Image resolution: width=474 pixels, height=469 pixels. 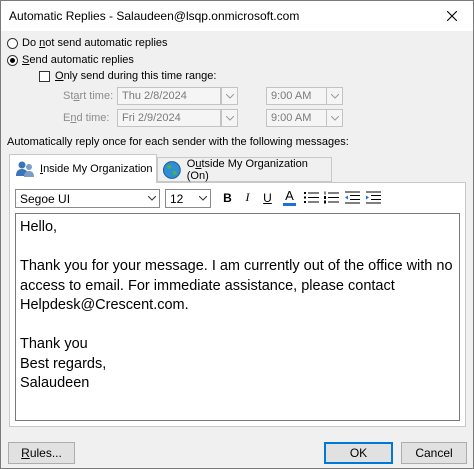 I want to click on people-icon, so click(x=25, y=169).